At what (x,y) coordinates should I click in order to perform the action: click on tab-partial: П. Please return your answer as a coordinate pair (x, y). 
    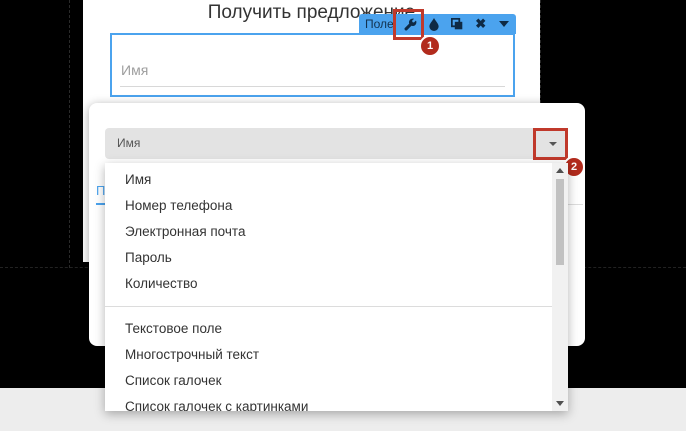
    Looking at the image, I should click on (100, 190).